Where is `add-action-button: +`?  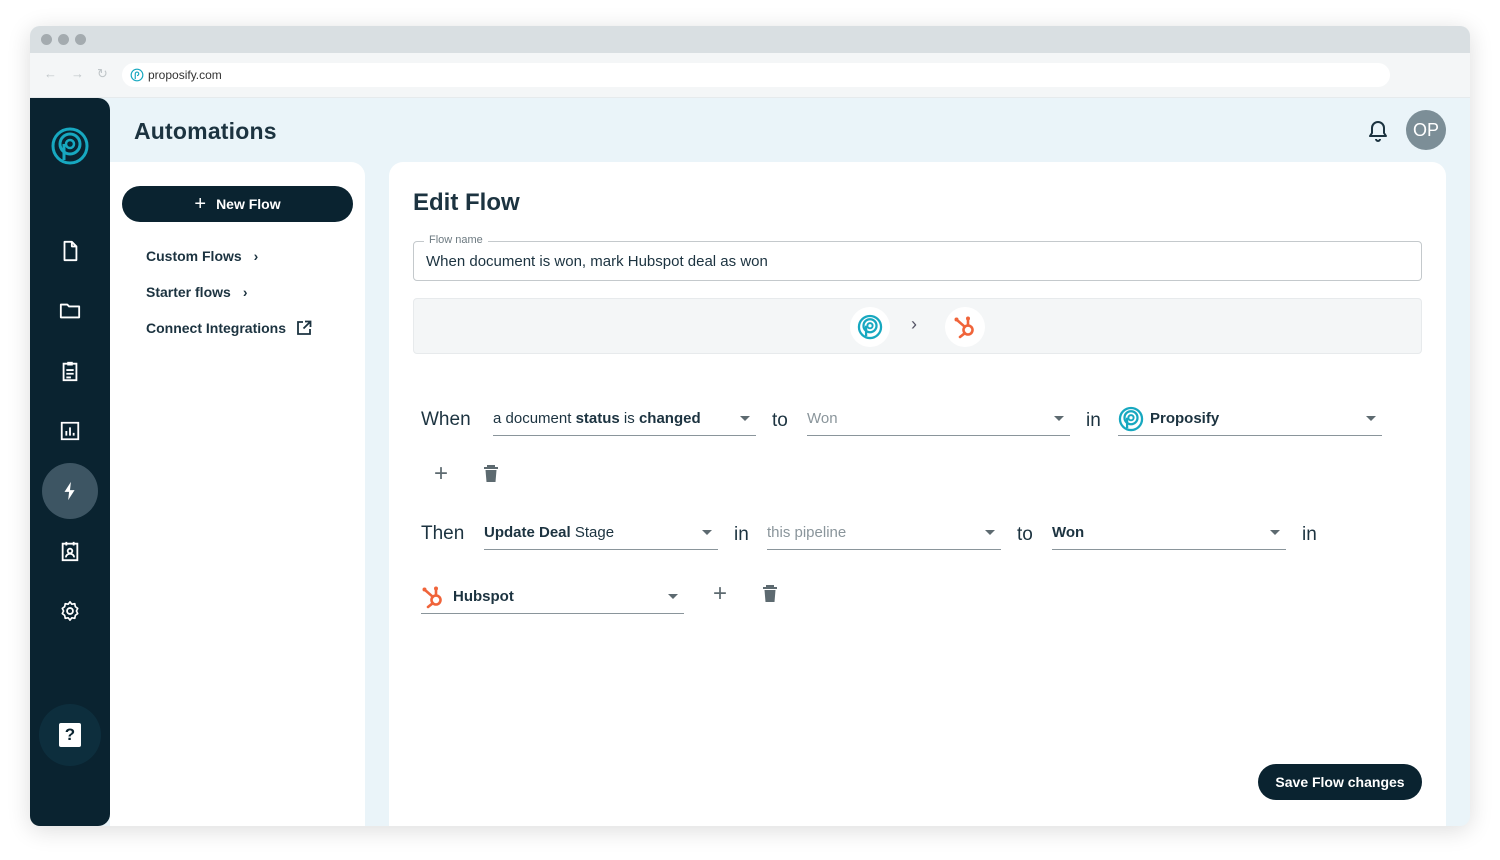 add-action-button: + is located at coordinates (720, 593).